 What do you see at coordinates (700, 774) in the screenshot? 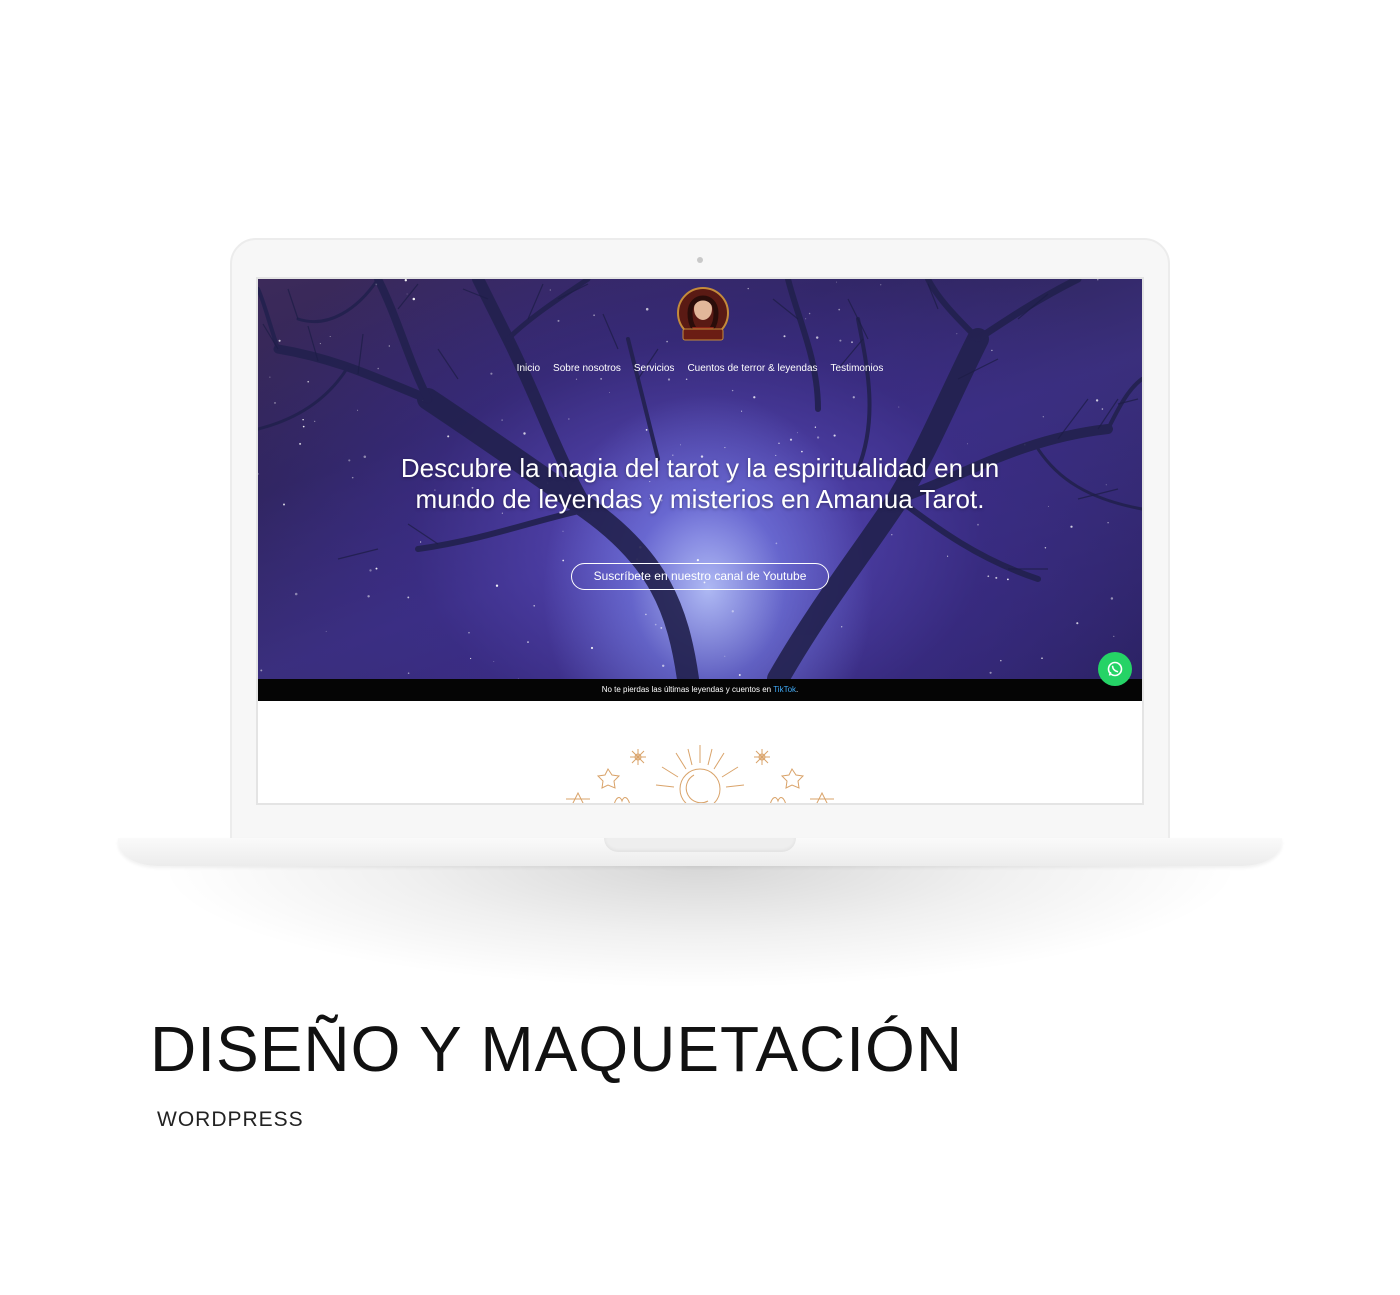
I see `sun-moon-ornament` at bounding box center [700, 774].